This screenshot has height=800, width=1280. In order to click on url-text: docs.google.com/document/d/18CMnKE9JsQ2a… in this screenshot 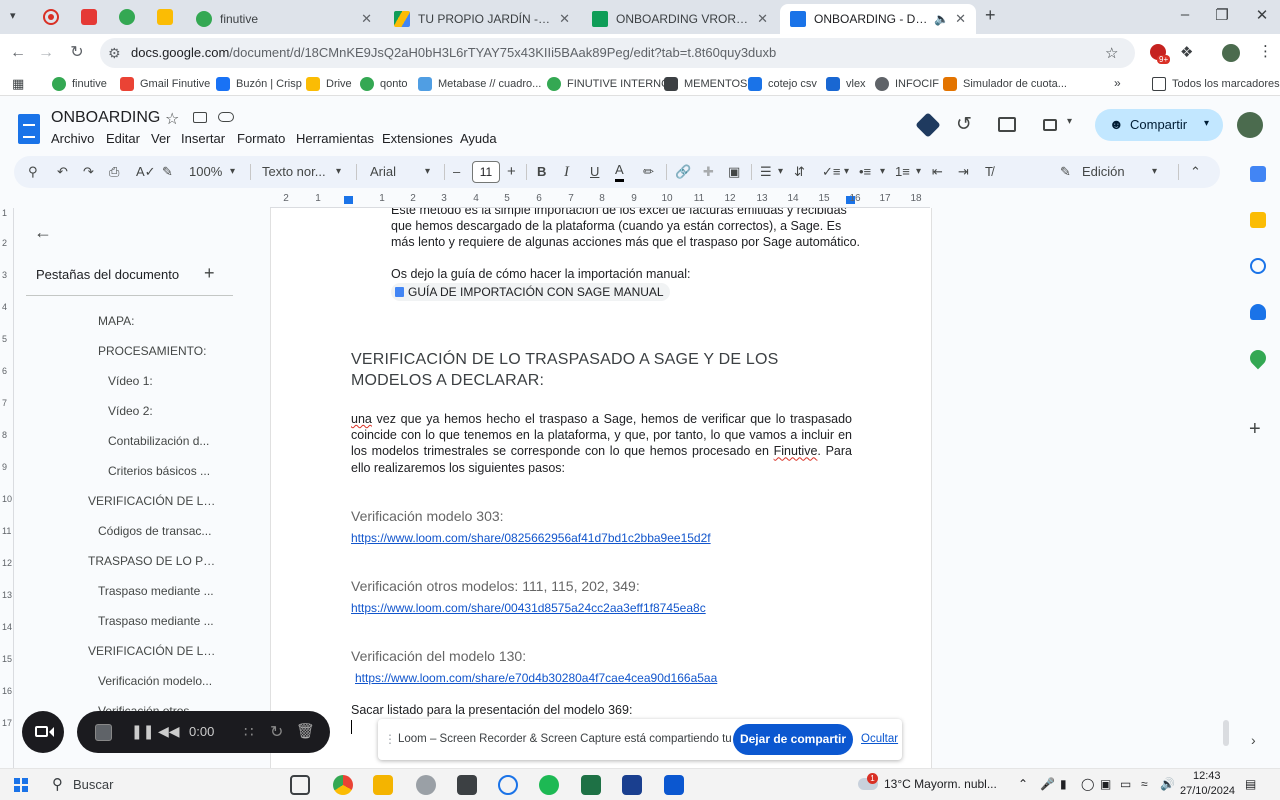, I will do `click(453, 52)`.